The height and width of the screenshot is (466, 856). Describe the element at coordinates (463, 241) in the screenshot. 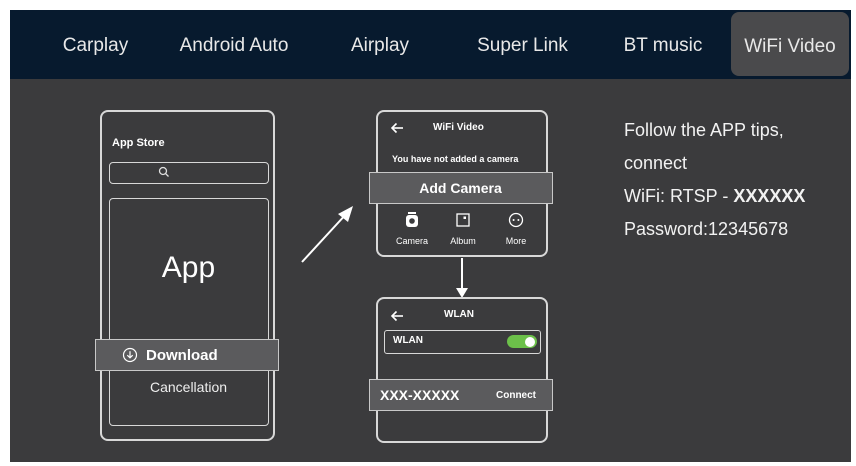

I see `nav-album-label: Album` at that location.